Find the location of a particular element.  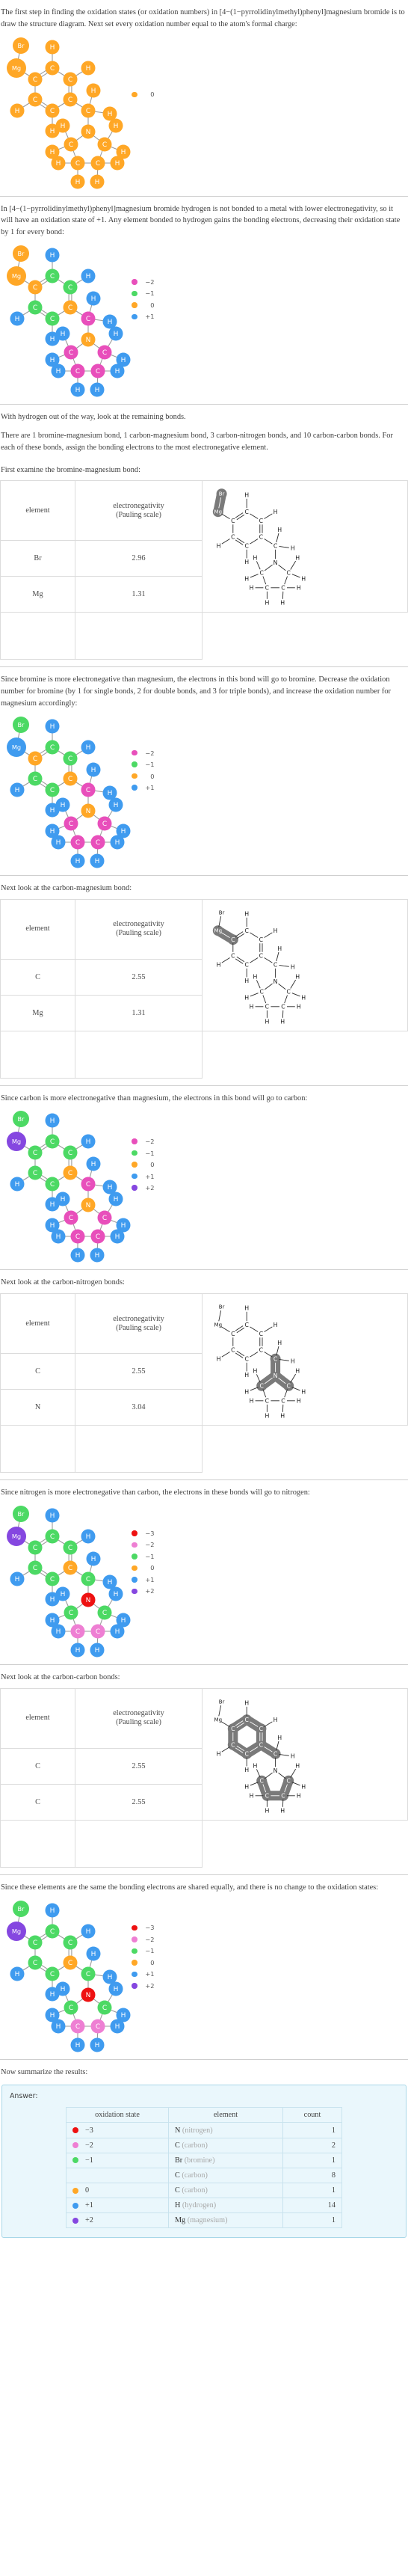

element-electronegativity: 1.31 is located at coordinates (139, 594).